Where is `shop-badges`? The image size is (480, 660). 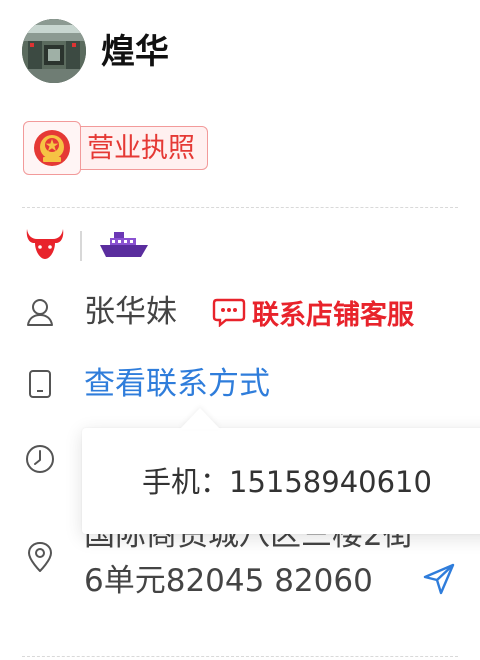
shop-badges is located at coordinates (87, 246).